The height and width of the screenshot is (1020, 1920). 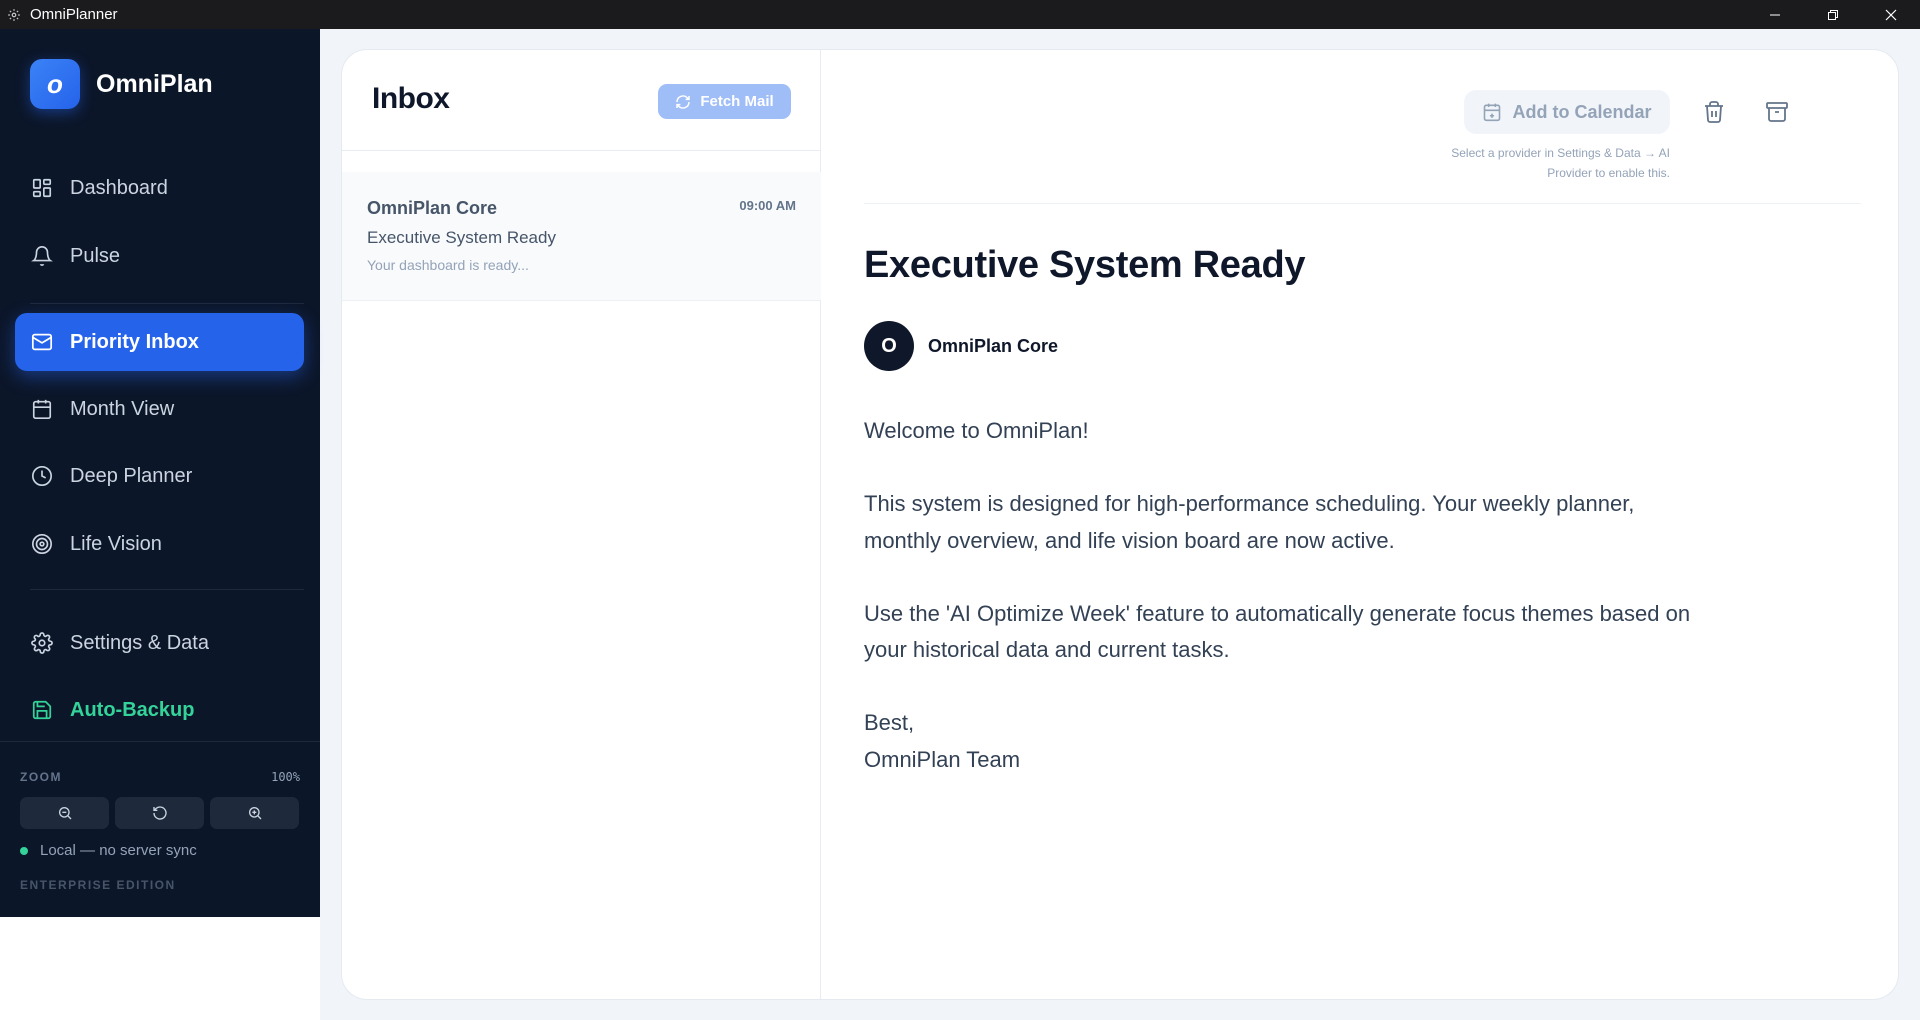 I want to click on sync-status-text: Local — no server sync, so click(x=118, y=850).